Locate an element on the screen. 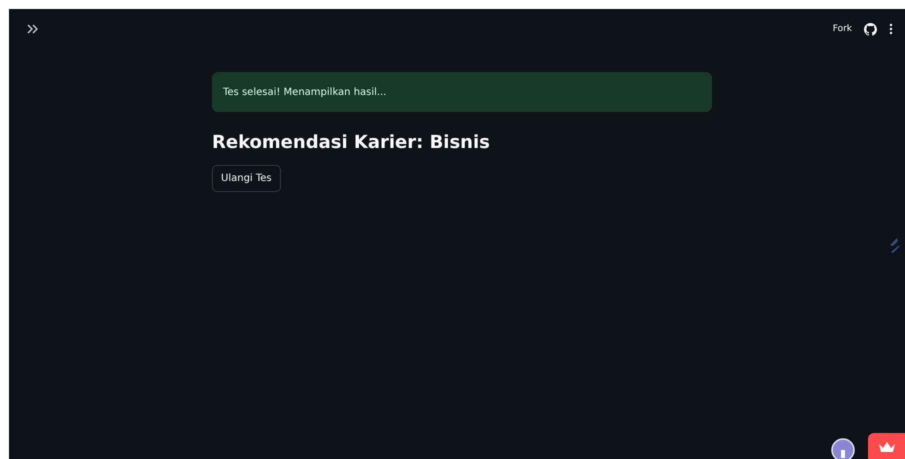  expand-sidebar-icon is located at coordinates (33, 29).